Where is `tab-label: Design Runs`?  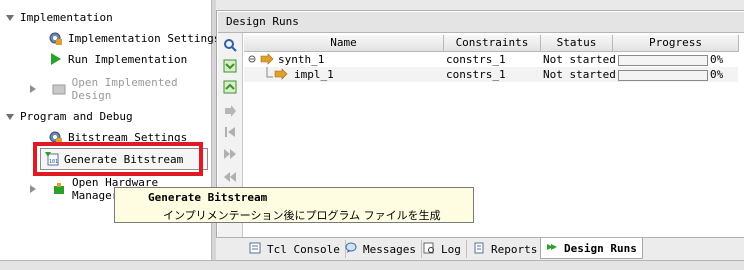
tab-label: Design Runs is located at coordinates (600, 248).